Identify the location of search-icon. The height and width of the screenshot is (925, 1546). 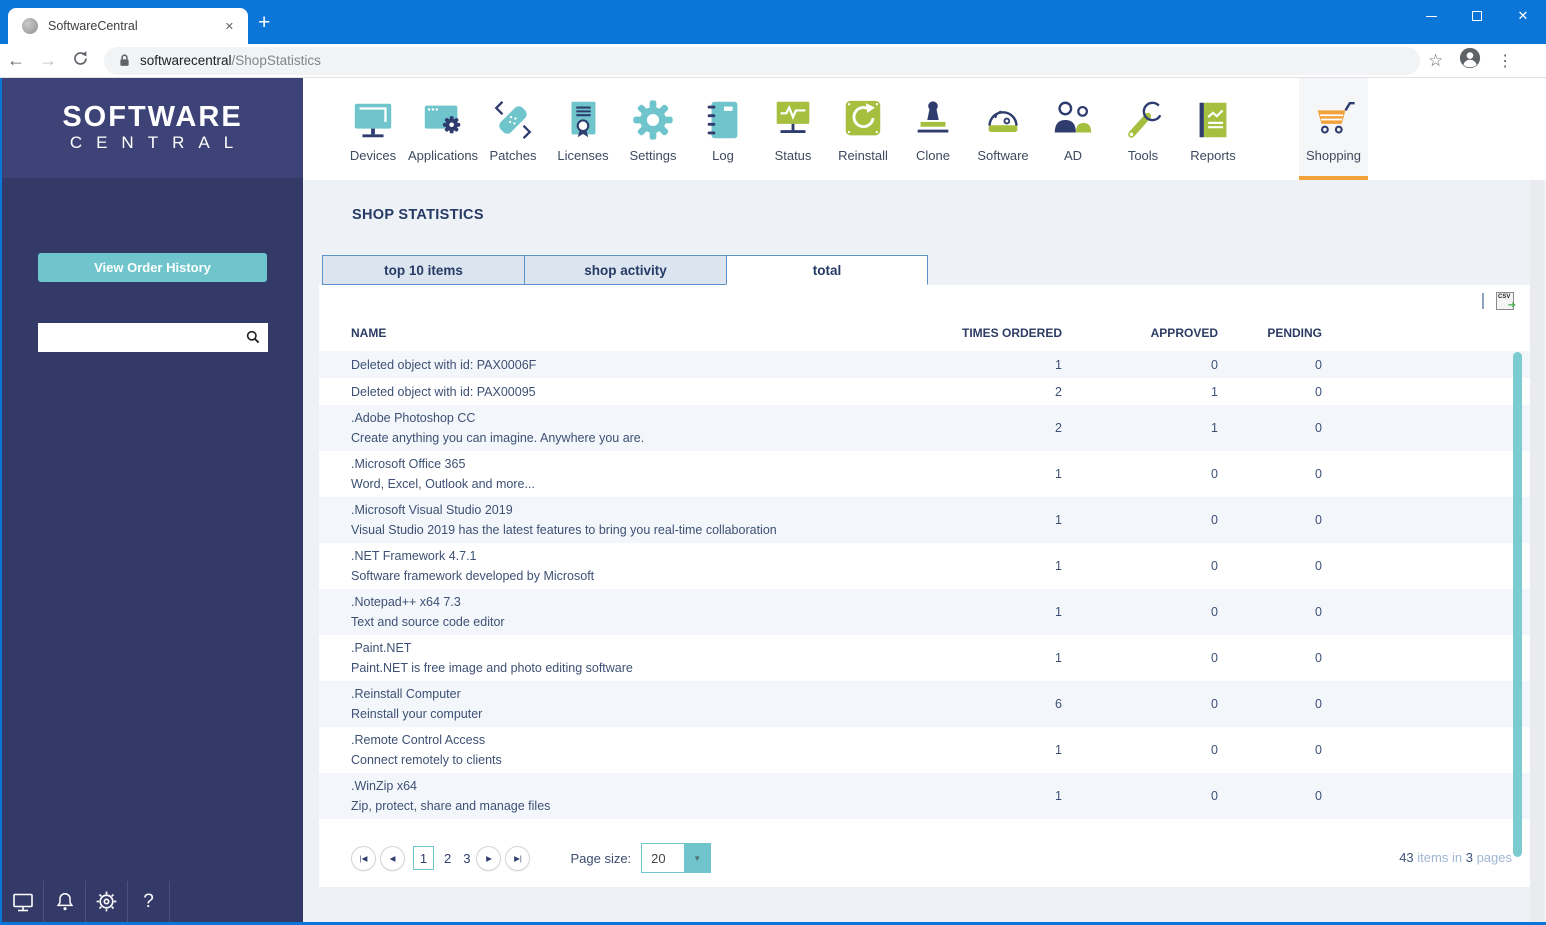
(253, 339).